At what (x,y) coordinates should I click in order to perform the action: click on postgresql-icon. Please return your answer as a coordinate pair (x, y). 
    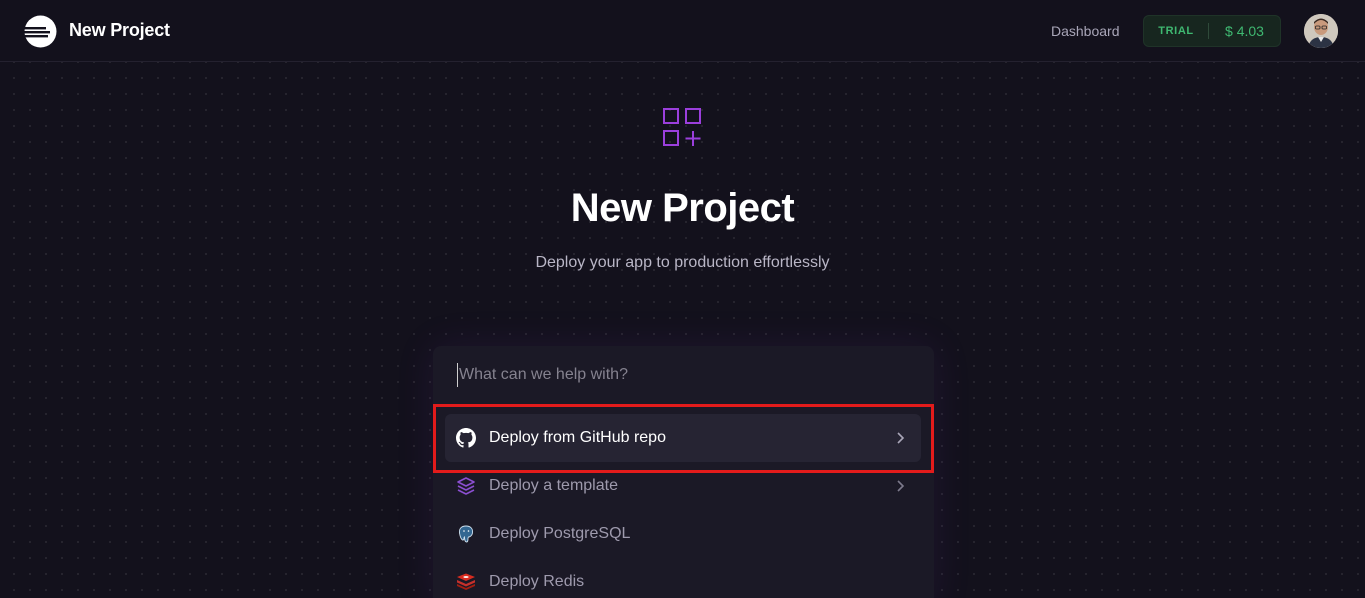
    Looking at the image, I should click on (466, 534).